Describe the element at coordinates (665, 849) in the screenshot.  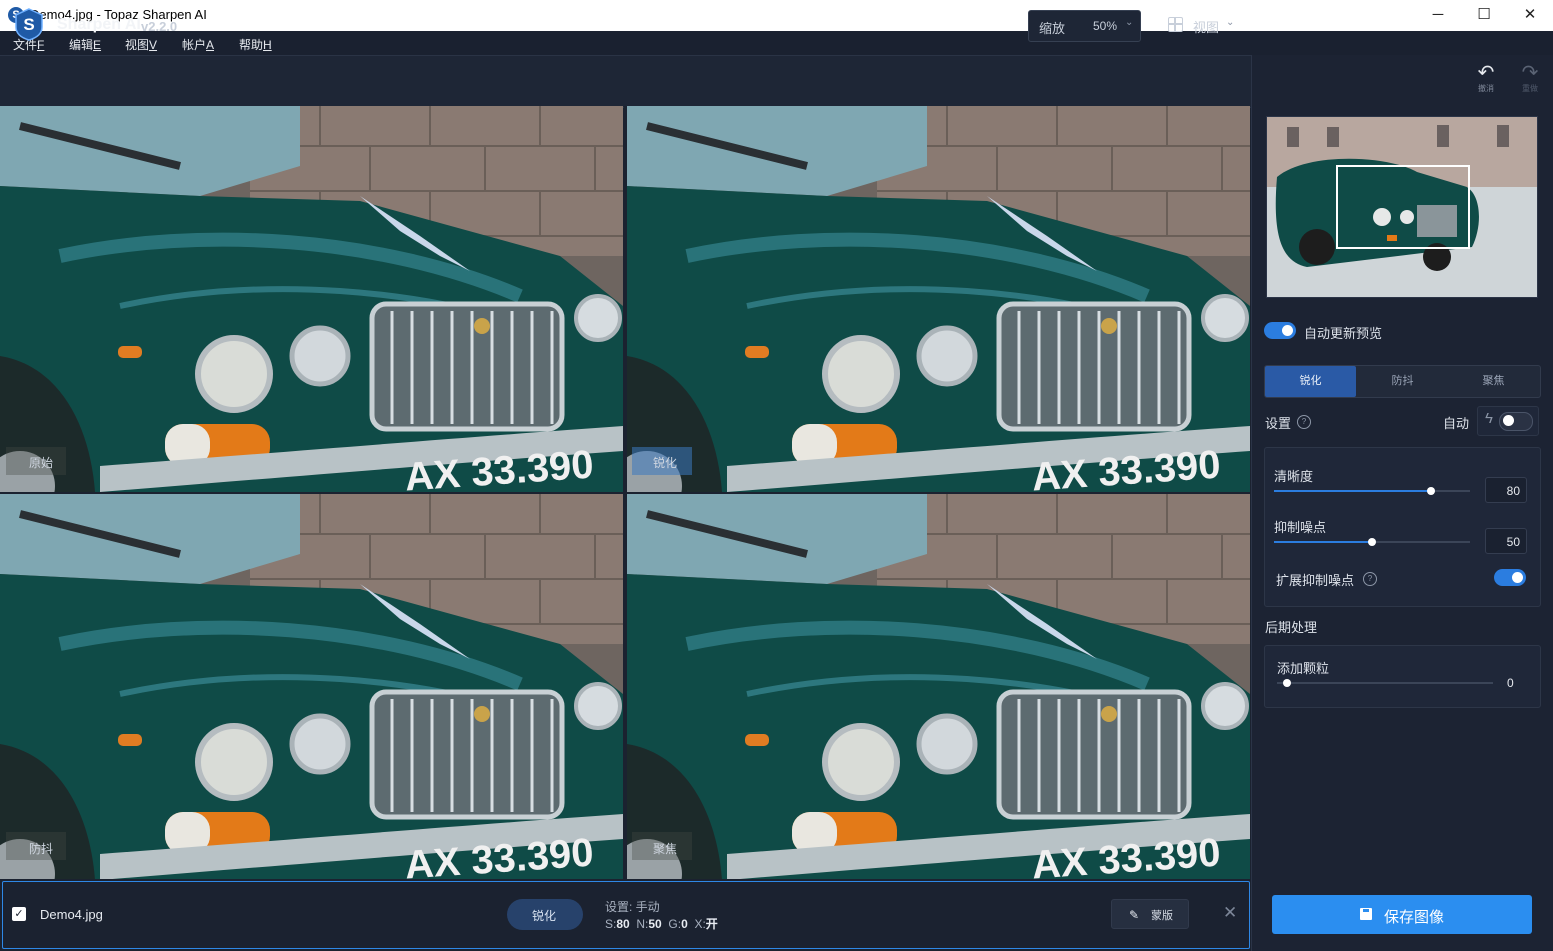
I see `pane-label-focus: 聚焦` at that location.